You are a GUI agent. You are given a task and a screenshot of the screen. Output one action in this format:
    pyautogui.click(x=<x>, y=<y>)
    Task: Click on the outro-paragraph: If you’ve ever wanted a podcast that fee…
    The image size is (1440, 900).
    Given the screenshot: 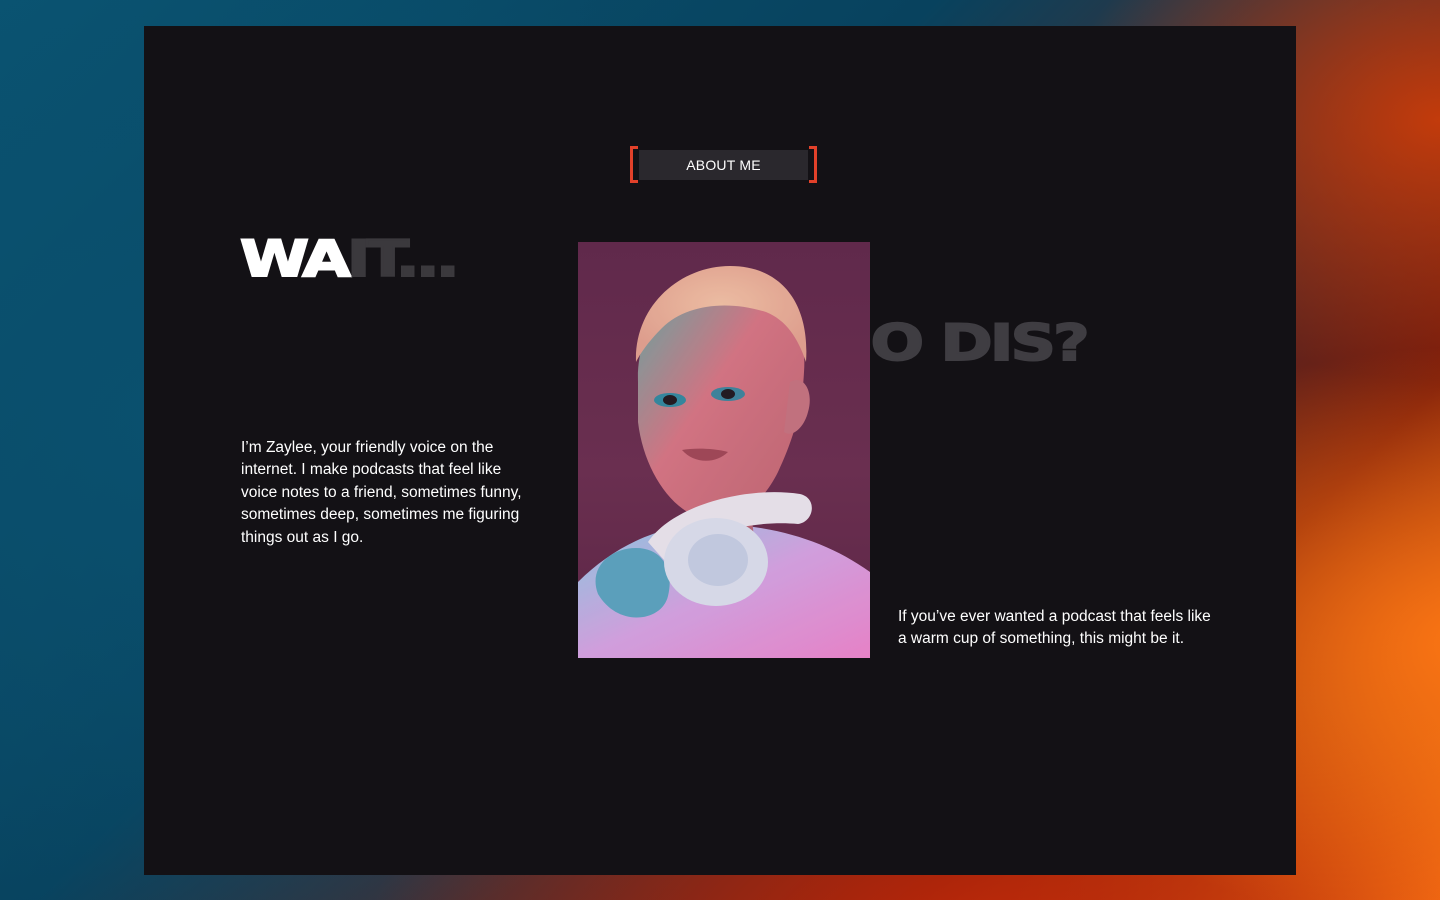 What is the action you would take?
    pyautogui.click(x=1054, y=627)
    